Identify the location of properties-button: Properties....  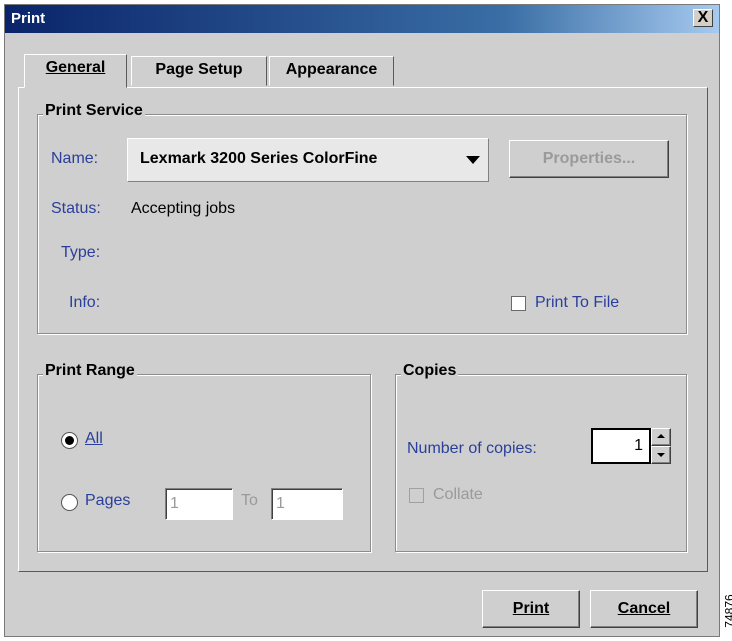
(589, 159).